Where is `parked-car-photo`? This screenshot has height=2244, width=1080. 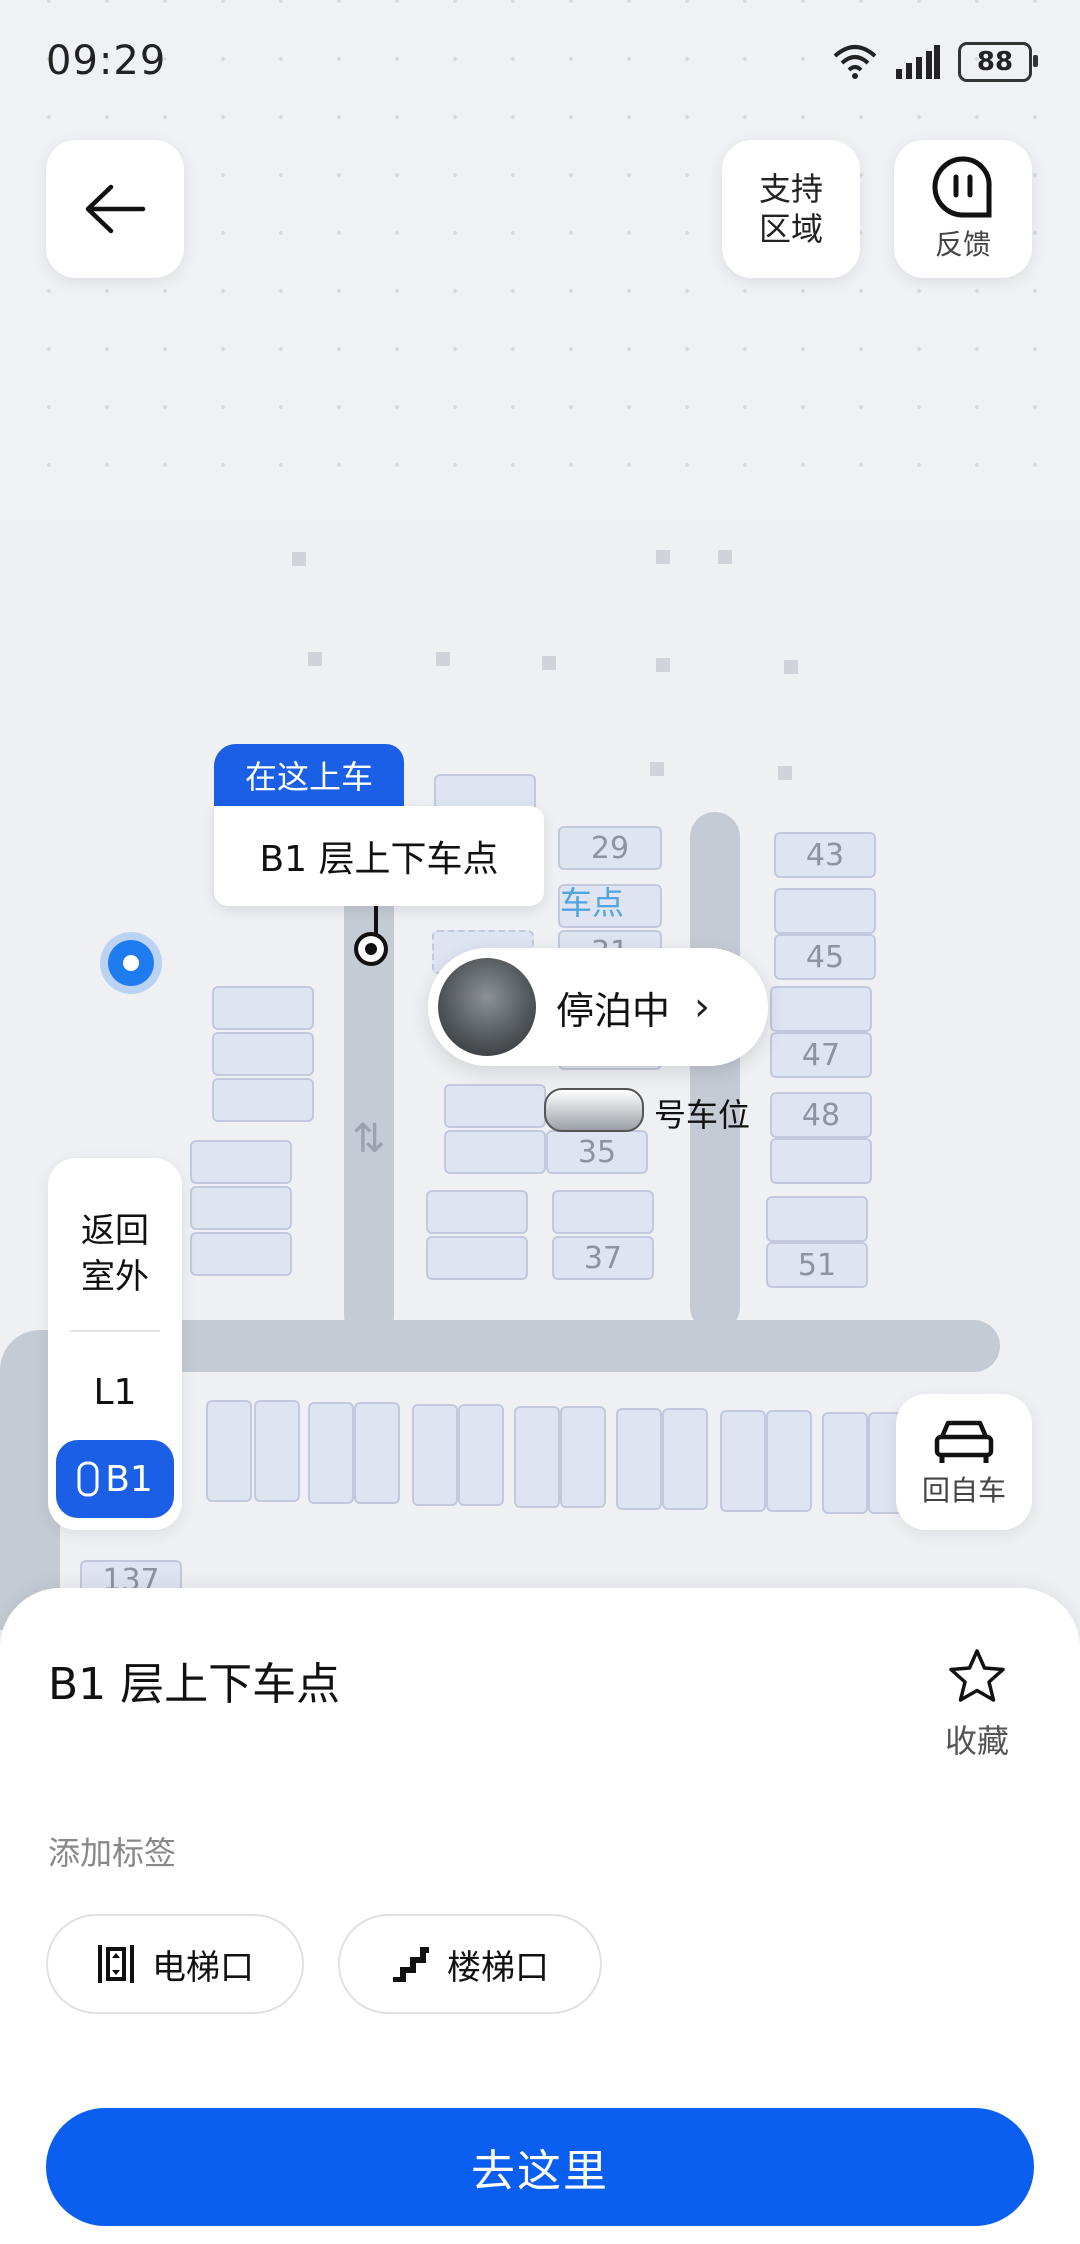
parked-car-photo is located at coordinates (487, 1007).